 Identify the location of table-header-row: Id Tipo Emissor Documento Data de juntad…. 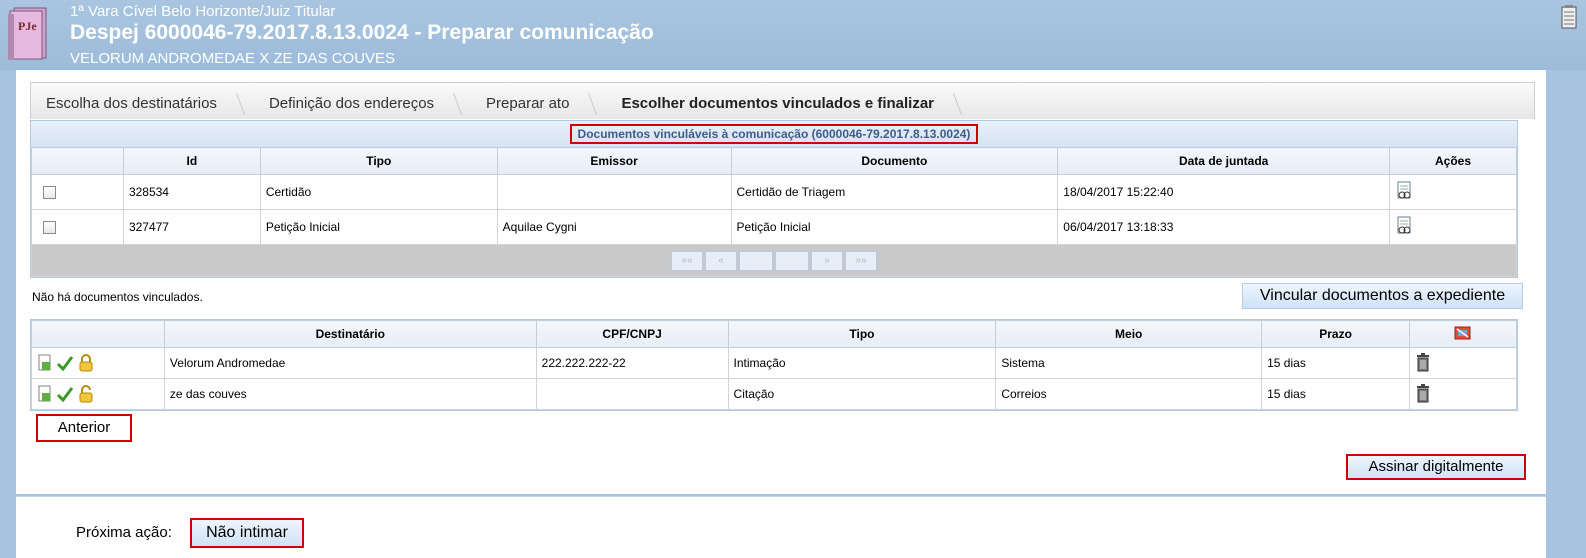
(774, 161).